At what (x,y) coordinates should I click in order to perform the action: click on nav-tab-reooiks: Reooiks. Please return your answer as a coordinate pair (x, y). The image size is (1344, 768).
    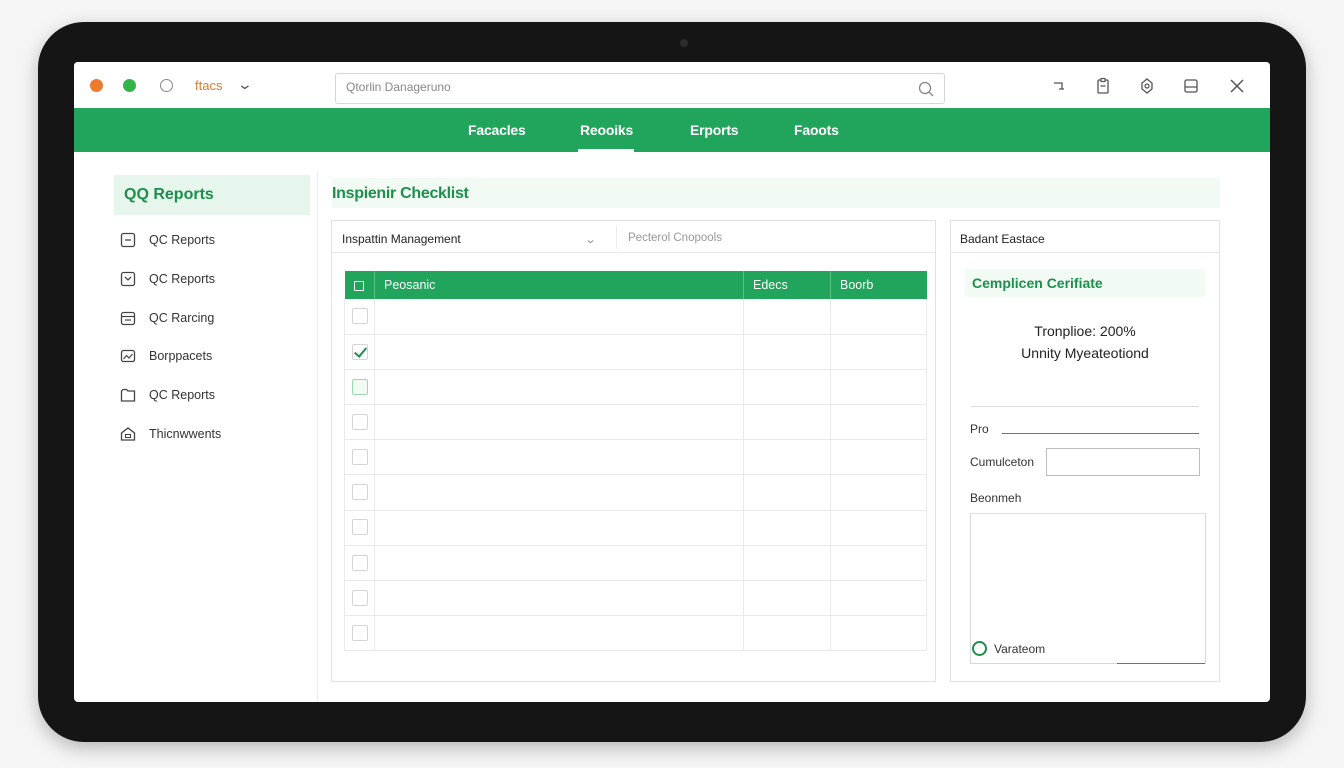
    Looking at the image, I should click on (606, 130).